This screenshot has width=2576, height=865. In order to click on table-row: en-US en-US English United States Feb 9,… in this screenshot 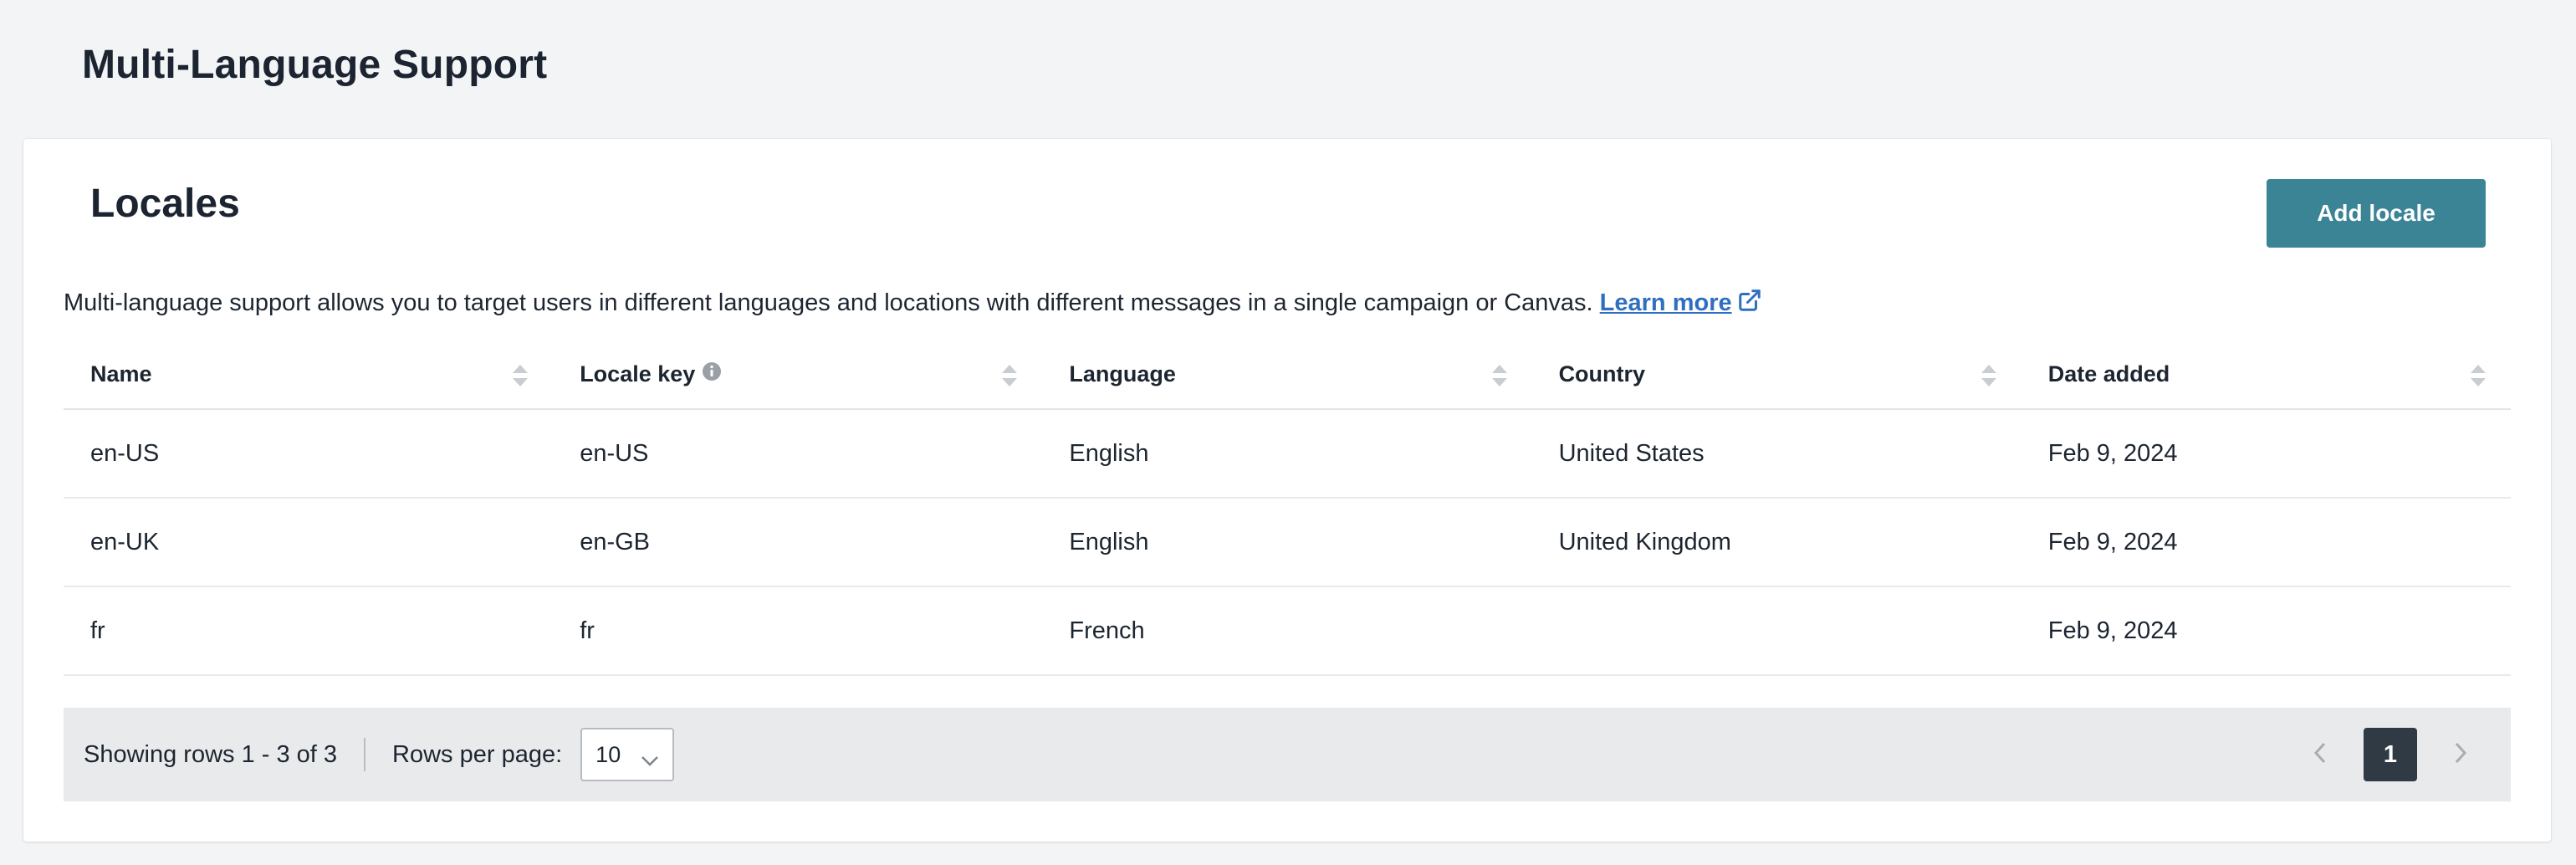, I will do `click(1287, 454)`.